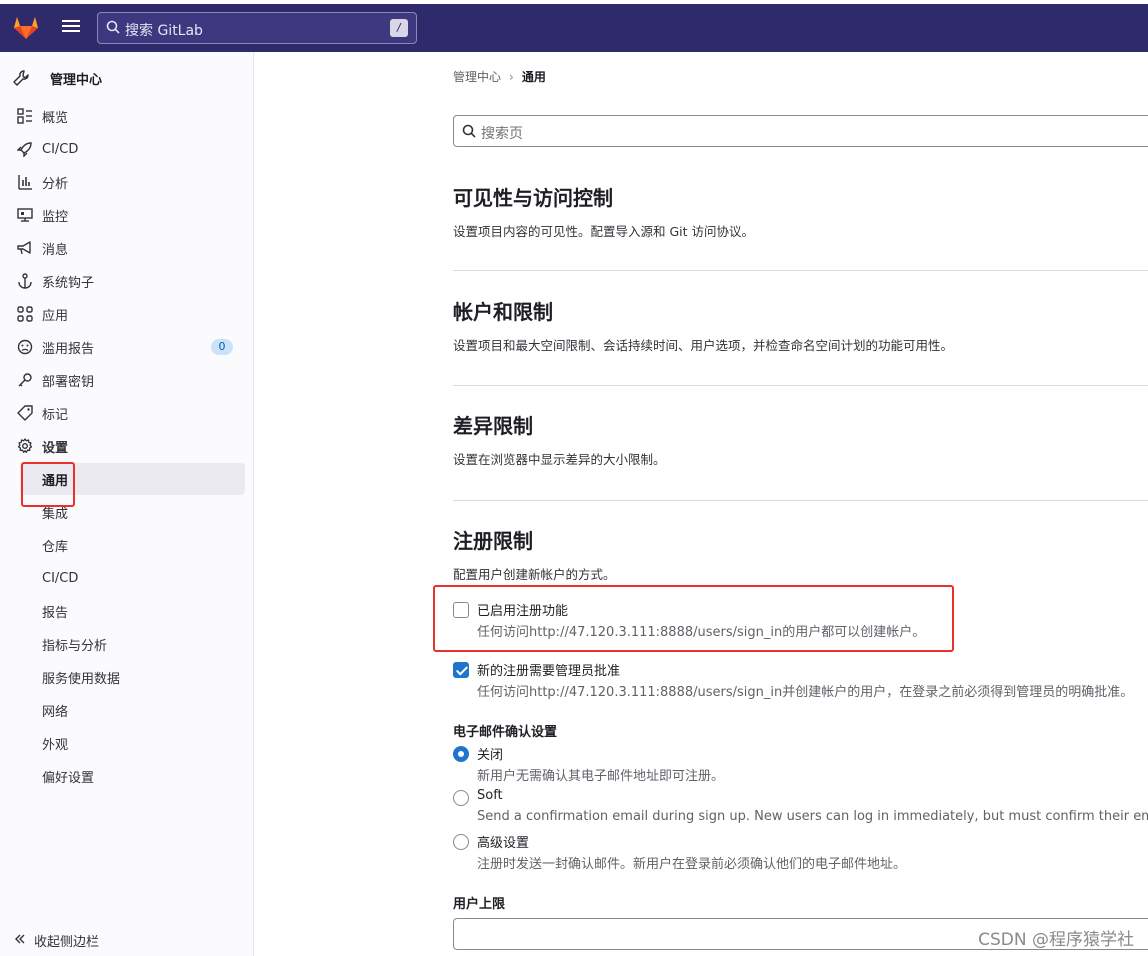  Describe the element at coordinates (23, 380) in the screenshot. I see `key-icon` at that location.